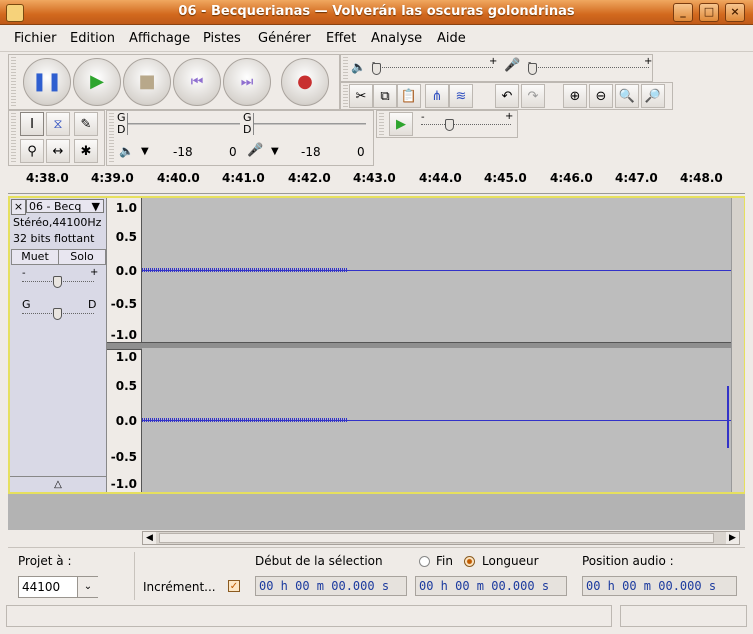 The height and width of the screenshot is (634, 753). What do you see at coordinates (437, 96) in the screenshot?
I see `trim-button: ⋔` at bounding box center [437, 96].